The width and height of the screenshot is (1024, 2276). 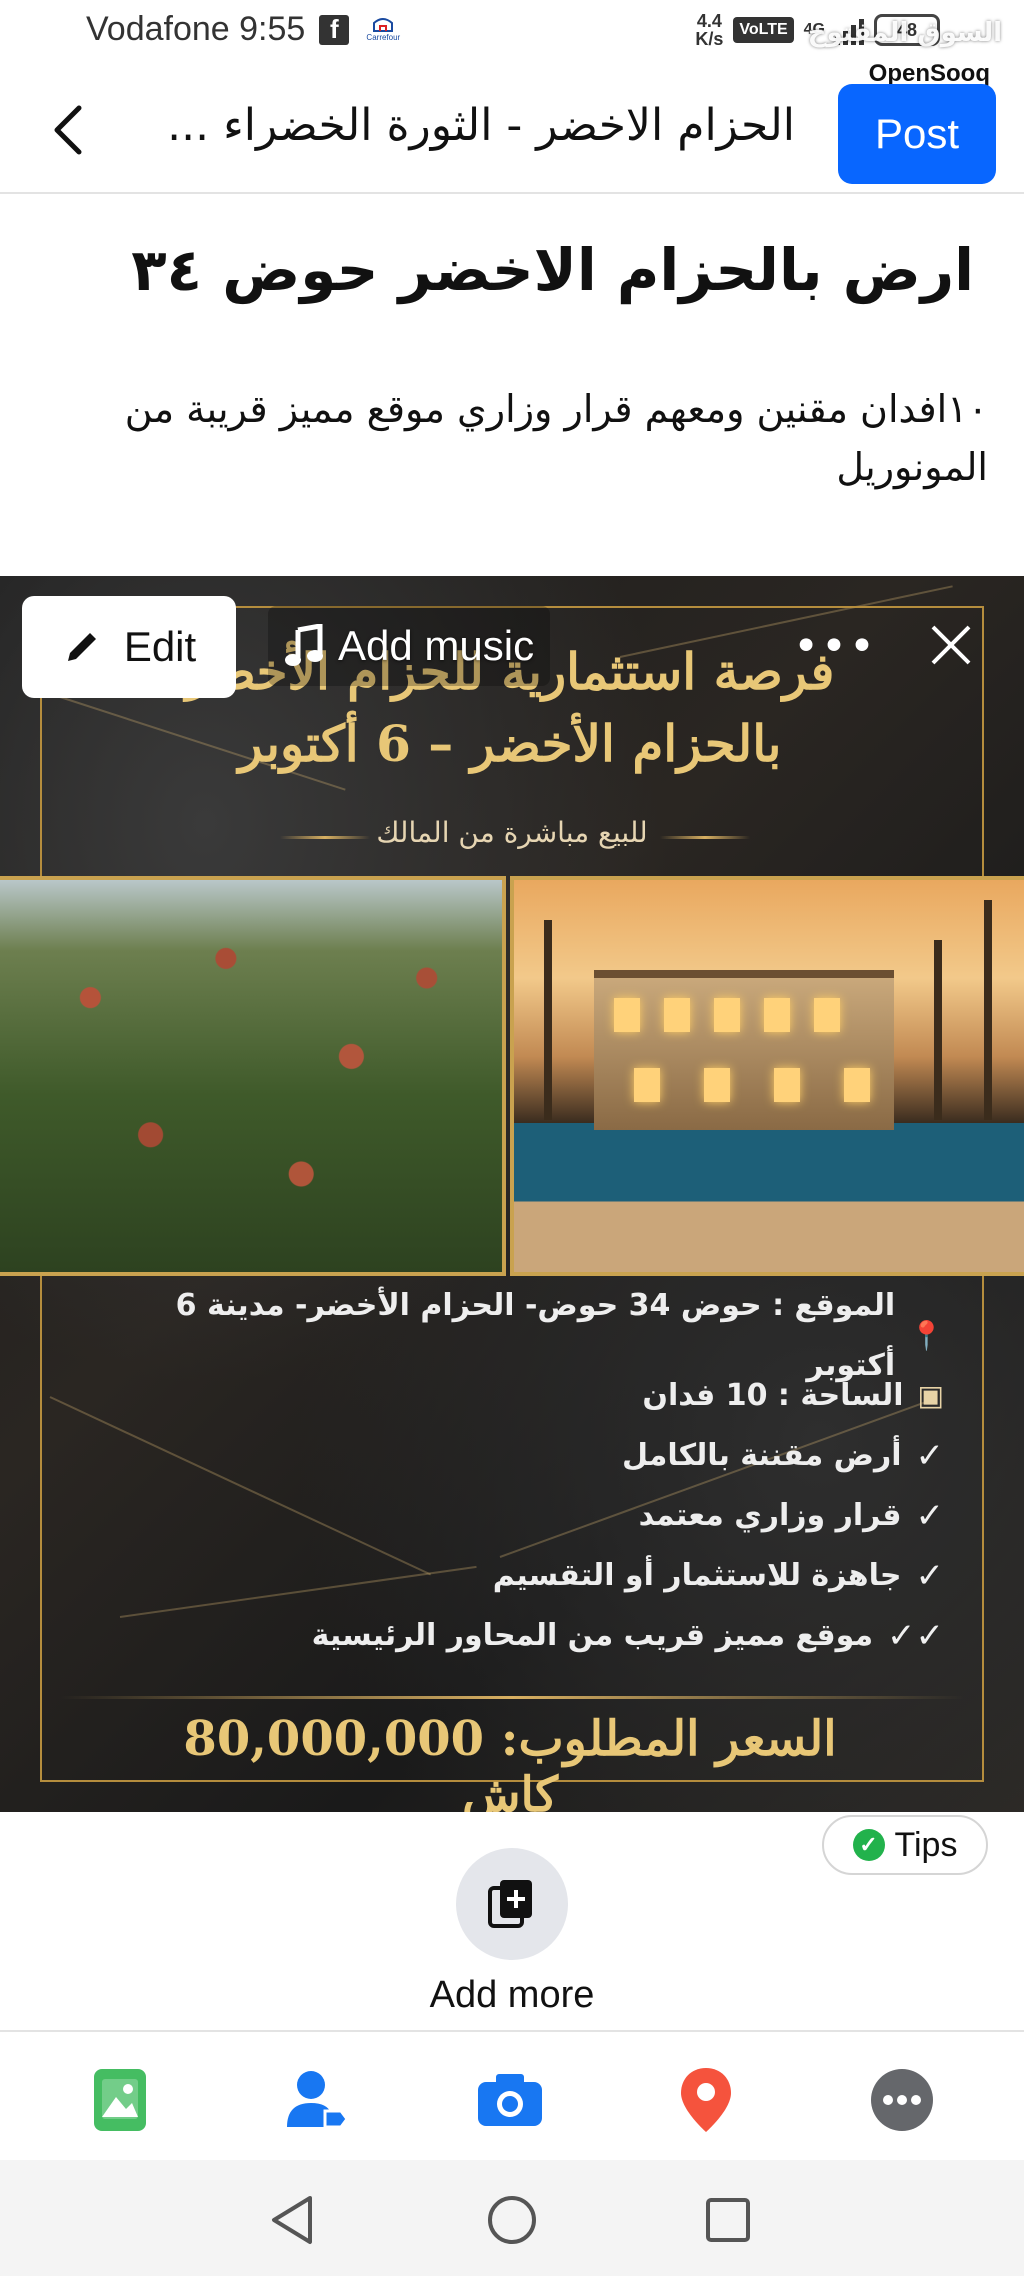 I want to click on remove-photo-button, so click(x=951, y=645).